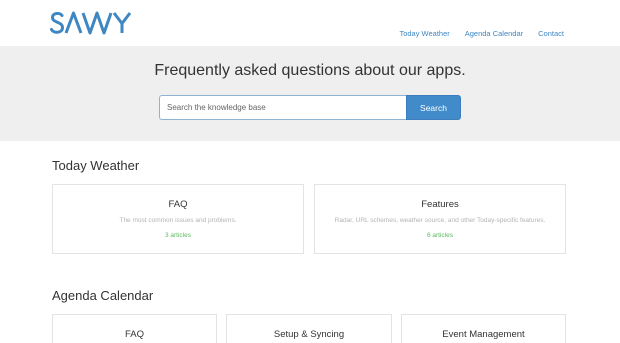 This screenshot has width=620, height=343. I want to click on nav-link-agenda-calendar: Agenda Calendar, so click(494, 33).